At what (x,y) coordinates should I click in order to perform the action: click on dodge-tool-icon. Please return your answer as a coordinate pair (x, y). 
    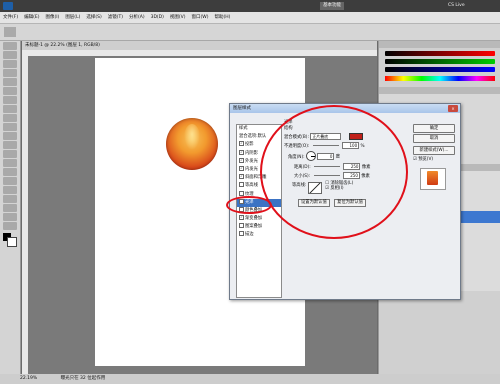
    Looking at the image, I should click on (10, 163).